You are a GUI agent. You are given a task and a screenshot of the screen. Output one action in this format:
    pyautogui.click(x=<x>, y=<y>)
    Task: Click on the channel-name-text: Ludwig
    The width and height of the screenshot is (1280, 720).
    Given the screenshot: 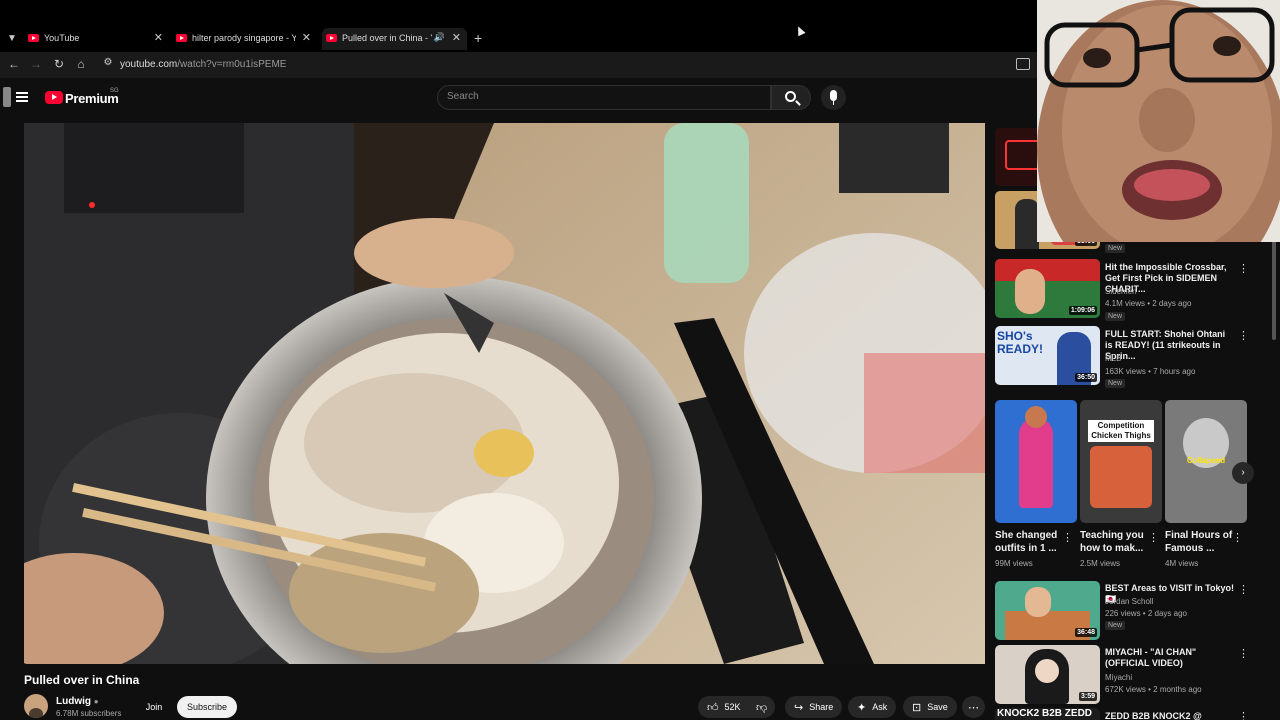 What is the action you would take?
    pyautogui.click(x=73, y=701)
    